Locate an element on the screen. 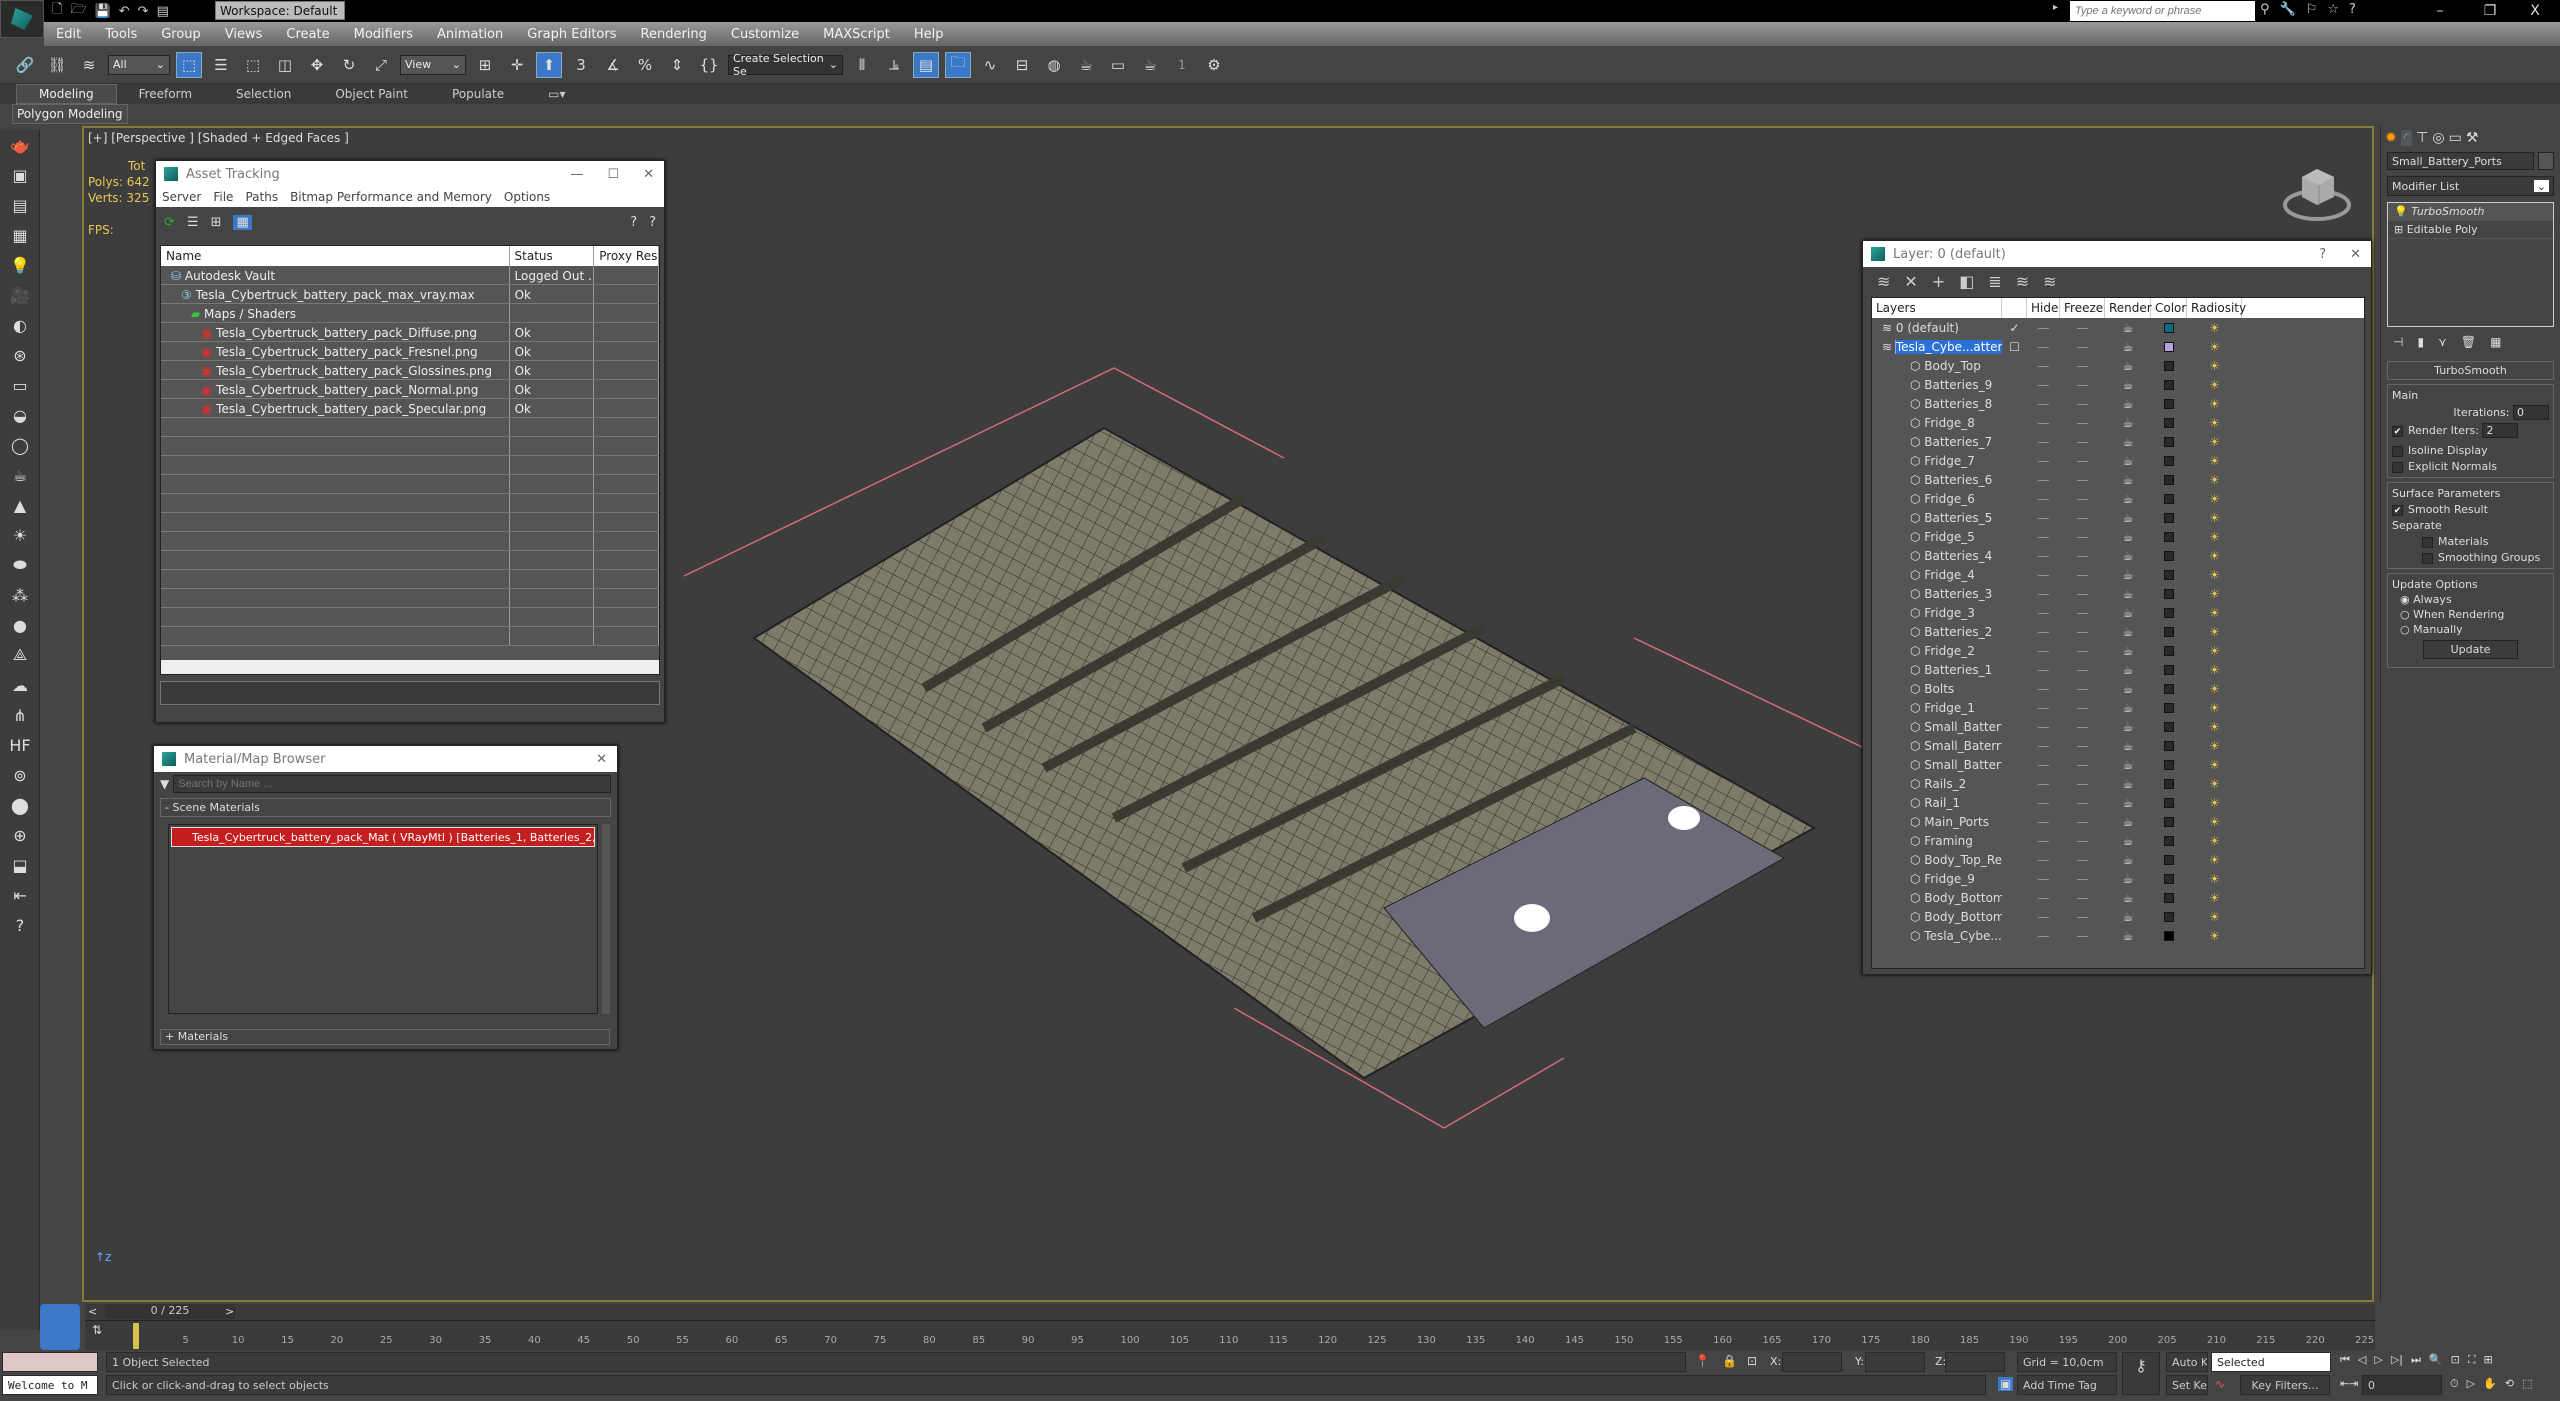 The image size is (2560, 1401). go-to-start-icon: ⏮ is located at coordinates (2345, 1360).